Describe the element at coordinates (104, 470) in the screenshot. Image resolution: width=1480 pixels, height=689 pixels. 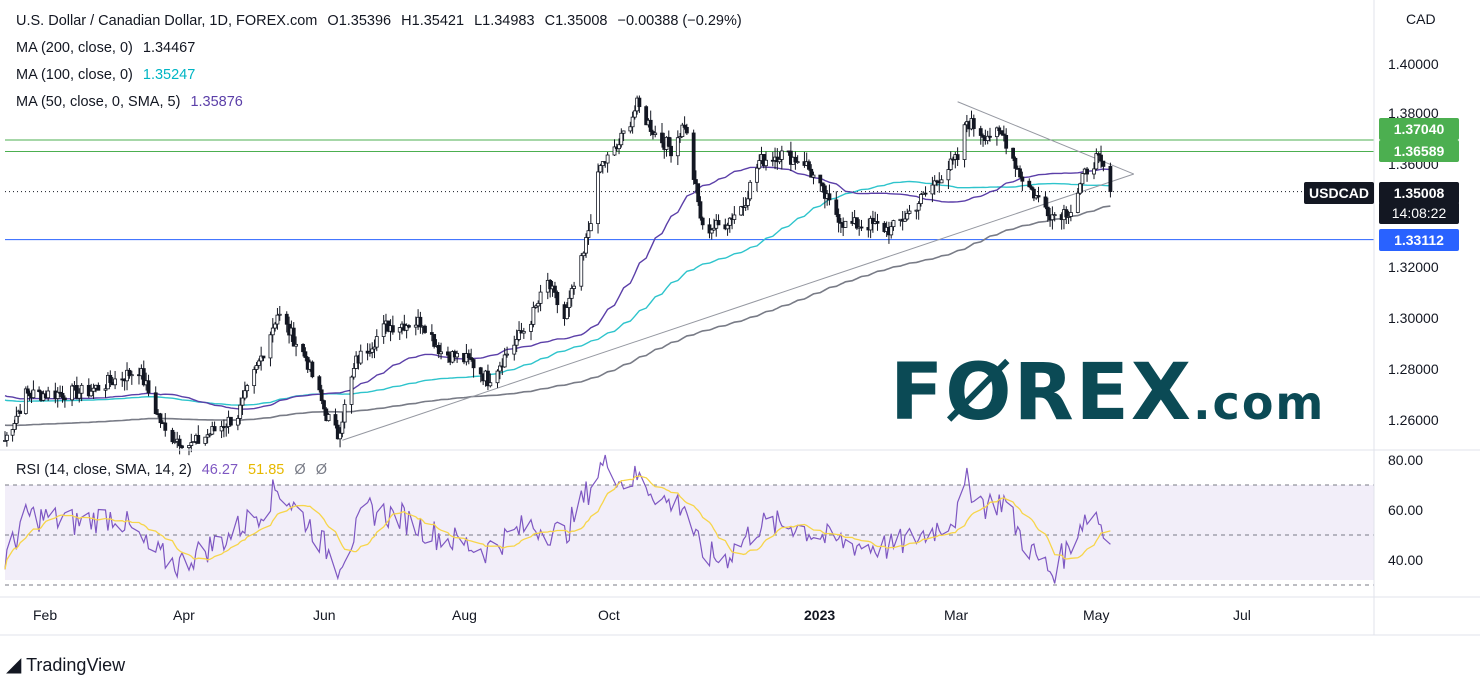
I see `rsi-label: RSI (14, close, SMA, 14, 2)` at that location.